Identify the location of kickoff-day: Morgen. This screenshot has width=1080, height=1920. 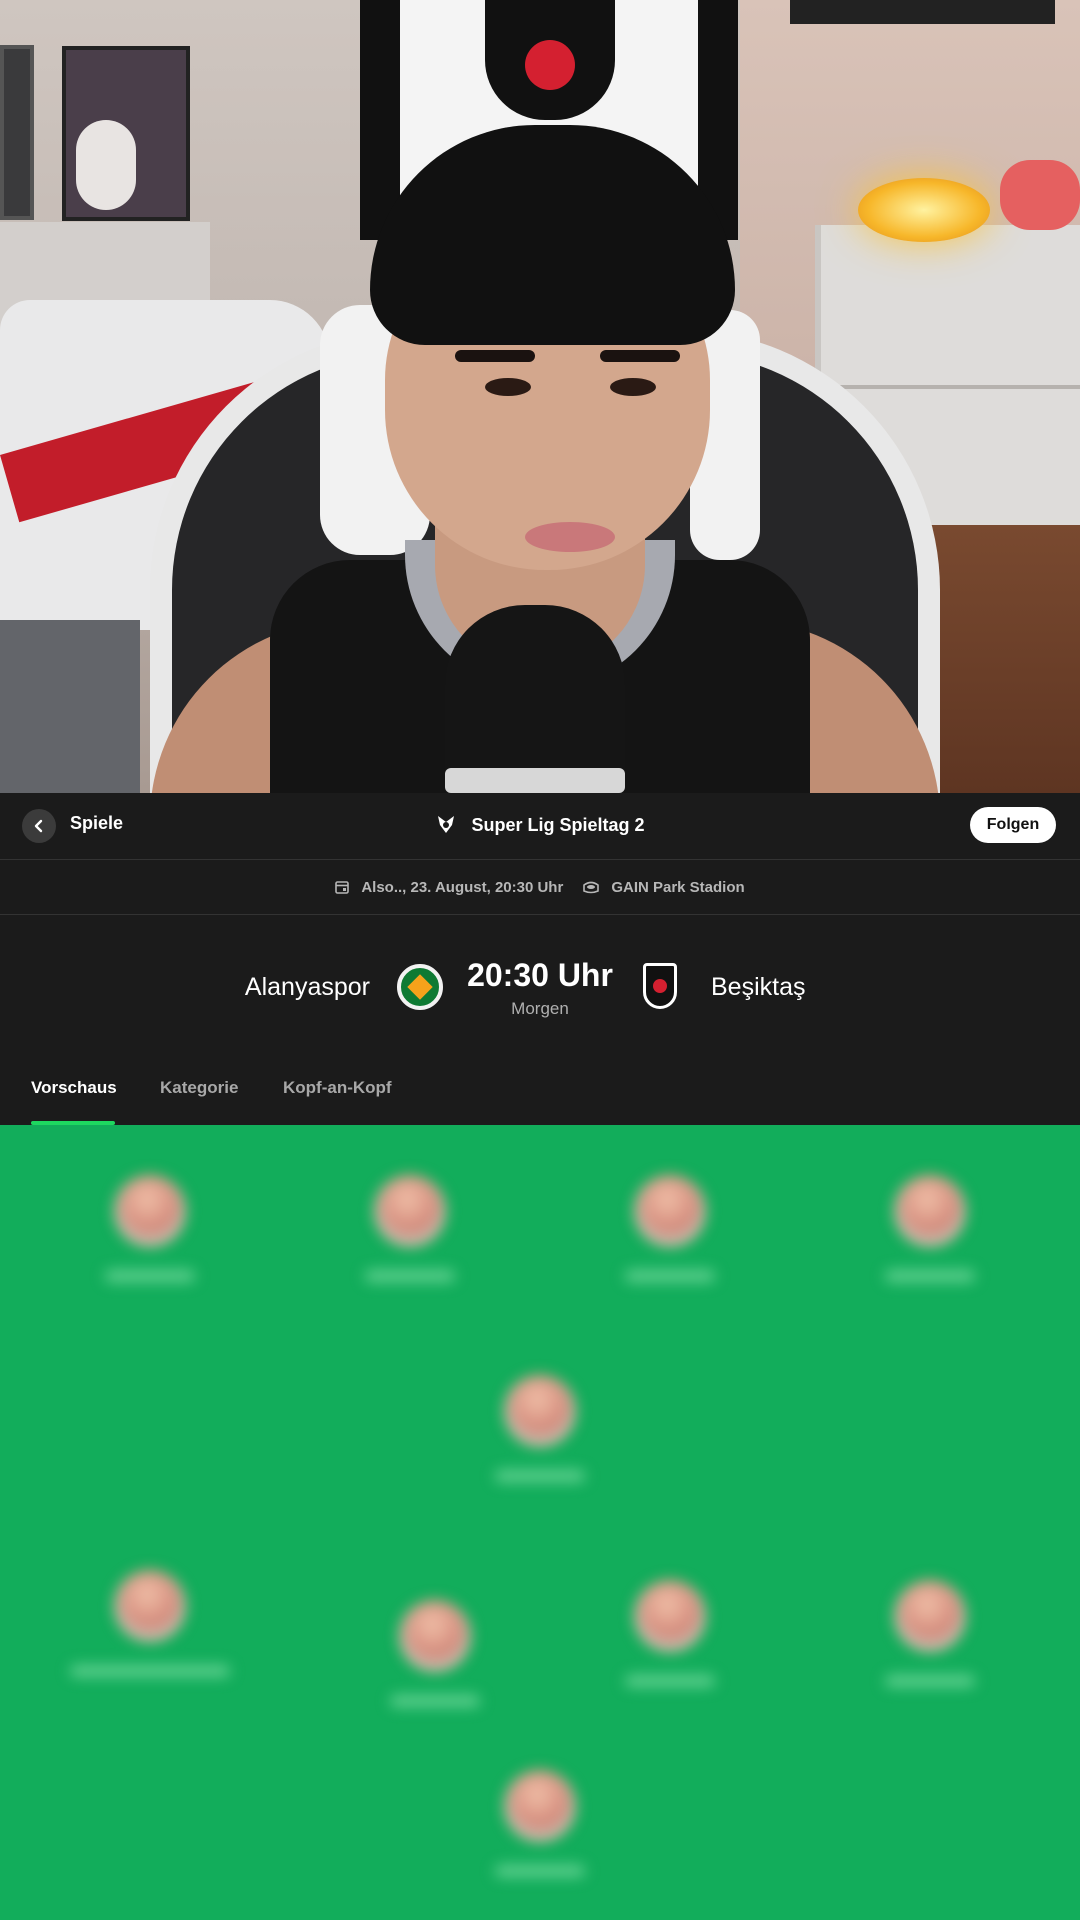
(540, 1008).